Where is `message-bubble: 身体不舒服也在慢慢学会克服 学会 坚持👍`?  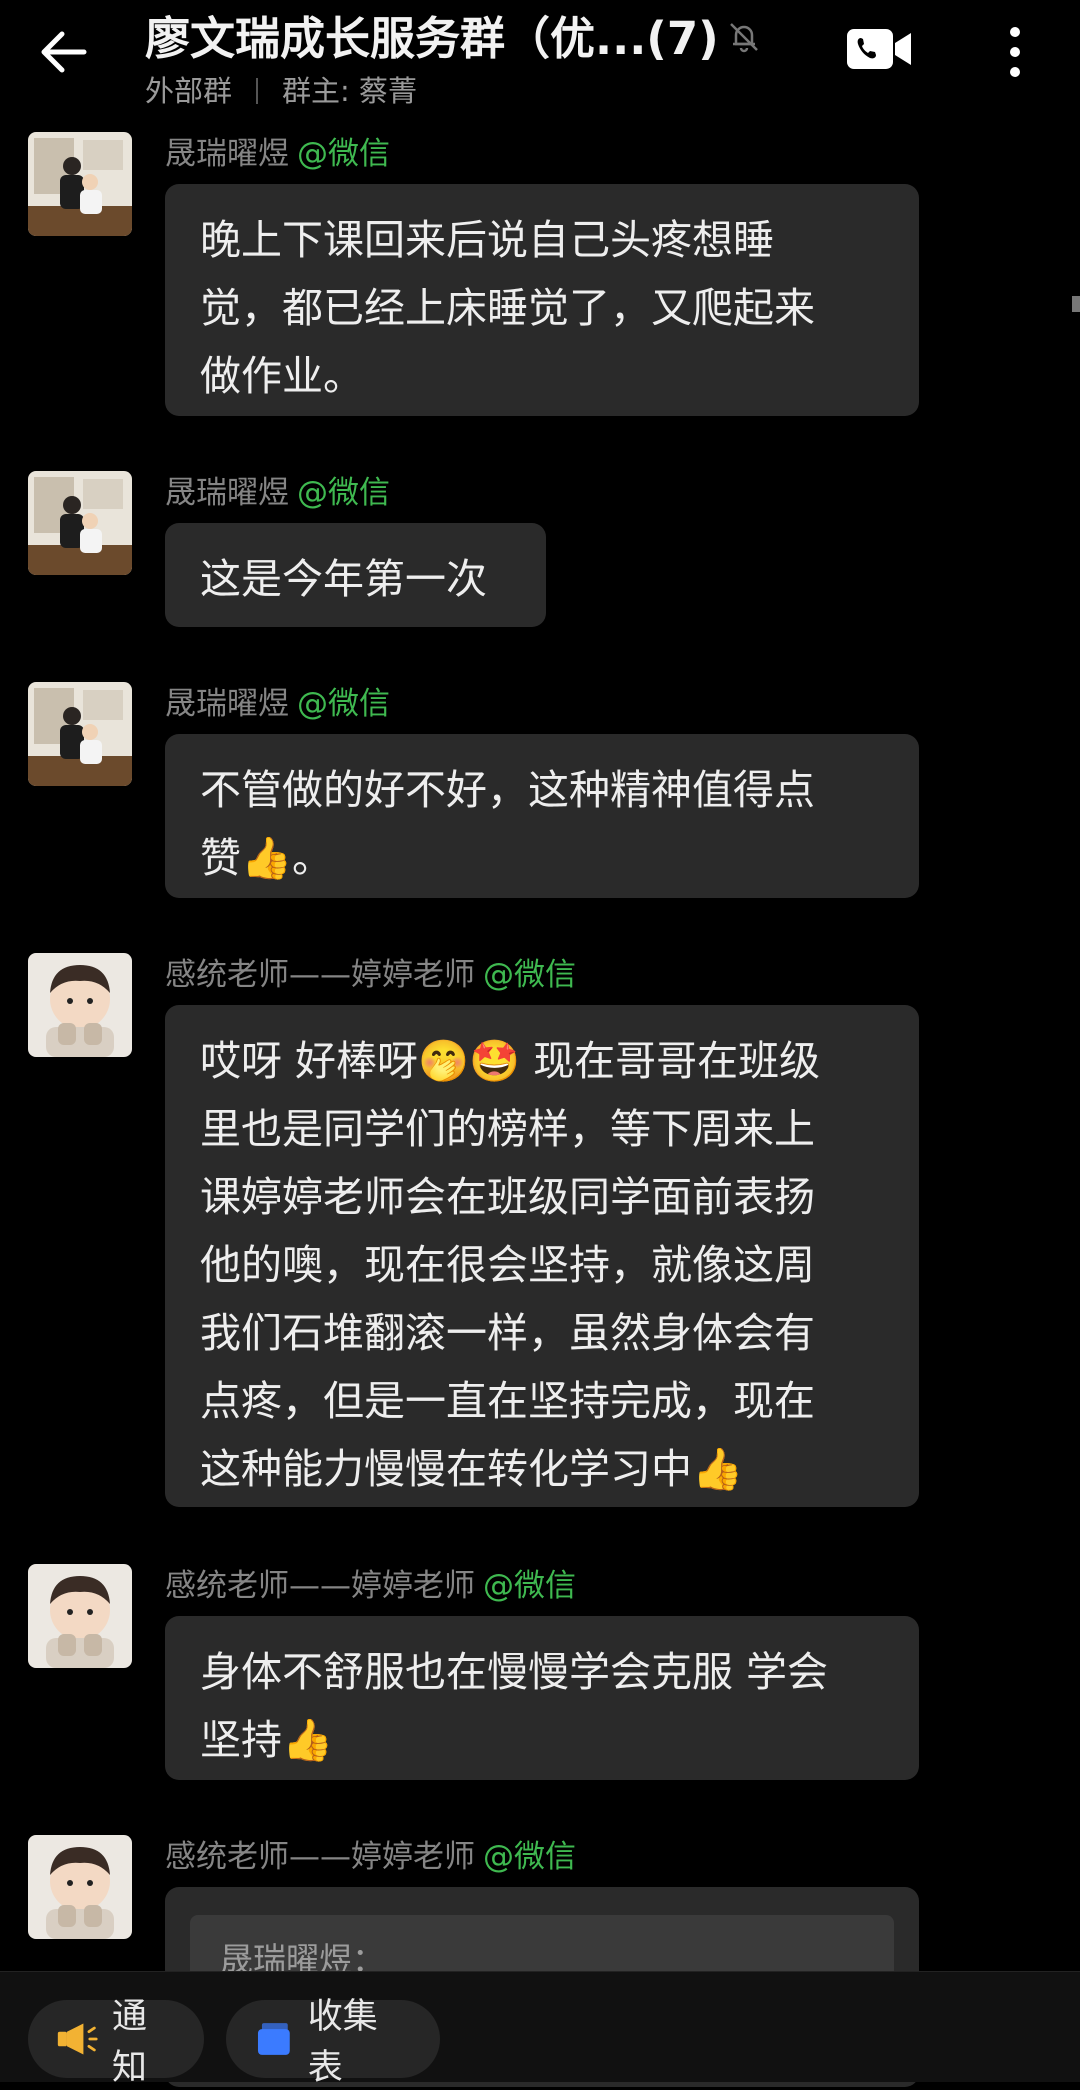
message-bubble: 身体不舒服也在慢慢学会克服 学会 坚持👍 is located at coordinates (542, 1698).